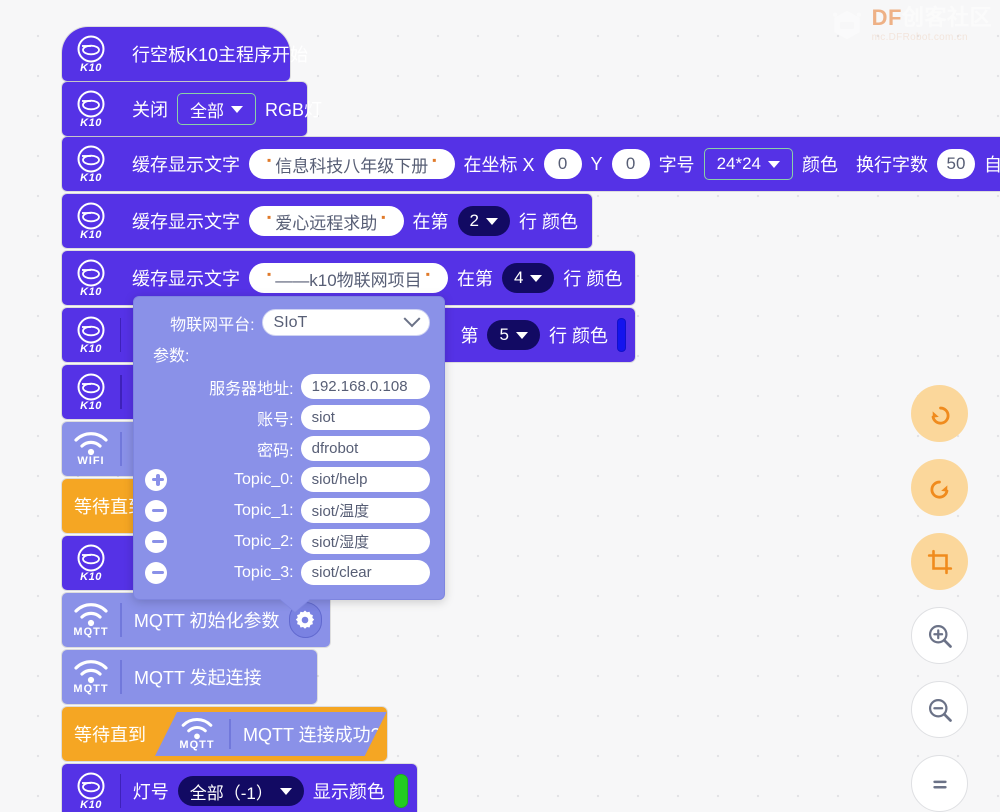 This screenshot has width=1000, height=812. I want to click on redo-icon, so click(939, 489).